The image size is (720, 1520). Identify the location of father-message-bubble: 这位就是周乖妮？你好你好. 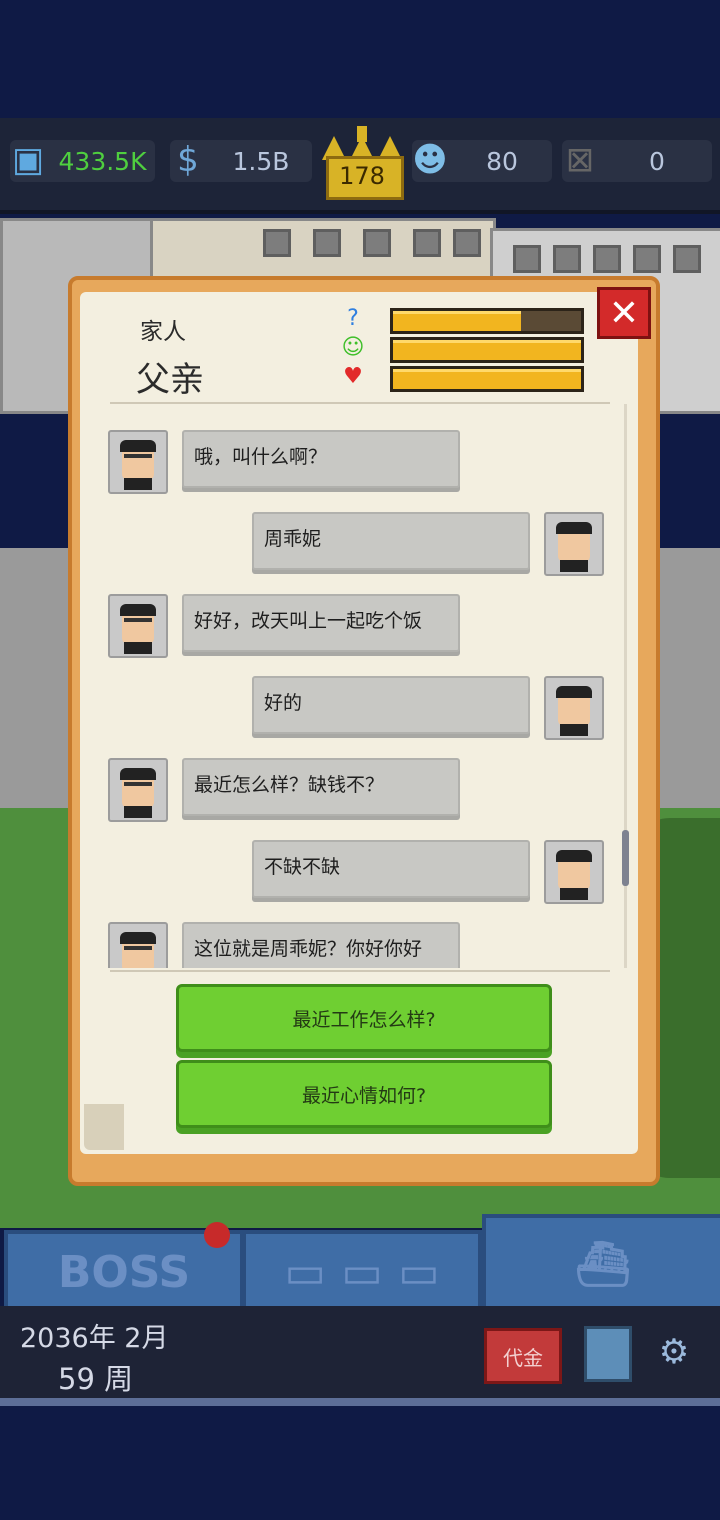
(321, 945).